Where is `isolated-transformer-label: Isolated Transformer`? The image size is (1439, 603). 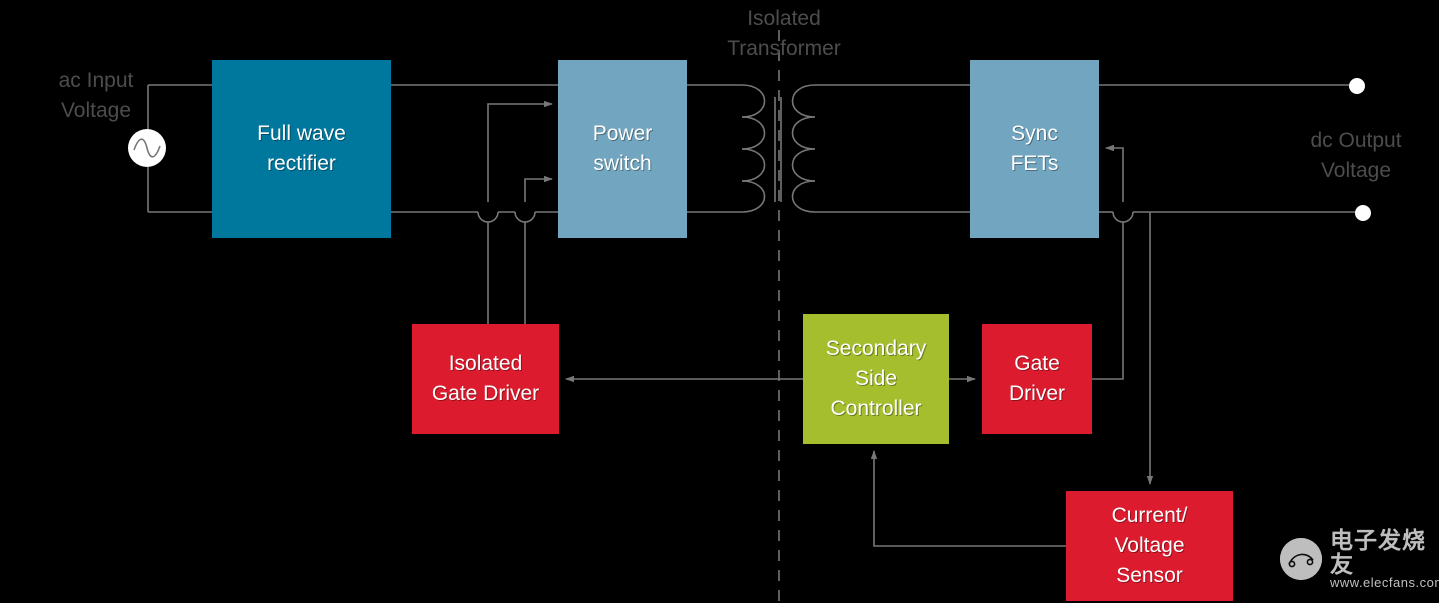 isolated-transformer-label: Isolated Transformer is located at coordinates (784, 33).